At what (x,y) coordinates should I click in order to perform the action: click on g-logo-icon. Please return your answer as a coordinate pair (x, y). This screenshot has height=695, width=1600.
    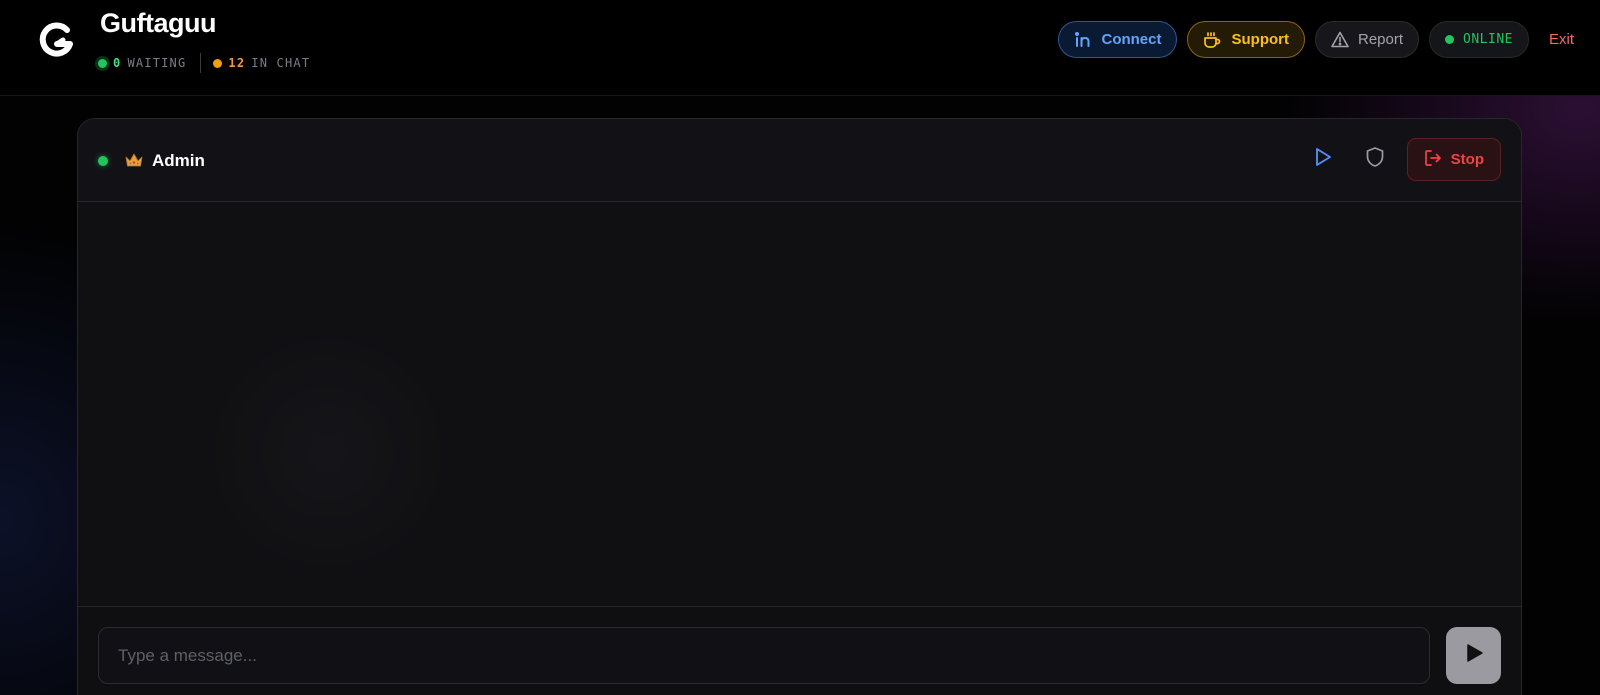
    Looking at the image, I should click on (56, 40).